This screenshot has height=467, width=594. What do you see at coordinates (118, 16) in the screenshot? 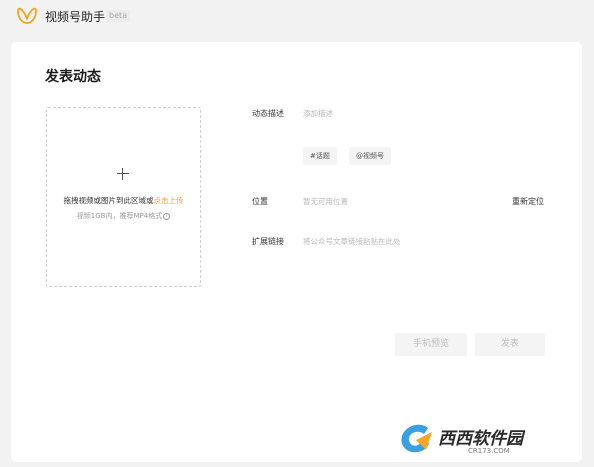
I see `beta-badge: beta` at bounding box center [118, 16].